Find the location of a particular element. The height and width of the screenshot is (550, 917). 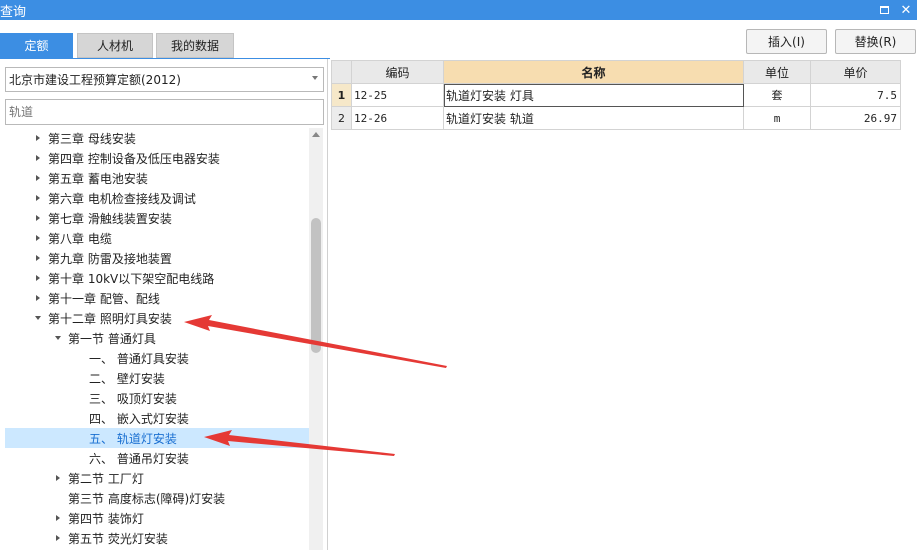

quota-library-select: 北京市建设工程预算定额(2012) is located at coordinates (164, 79).